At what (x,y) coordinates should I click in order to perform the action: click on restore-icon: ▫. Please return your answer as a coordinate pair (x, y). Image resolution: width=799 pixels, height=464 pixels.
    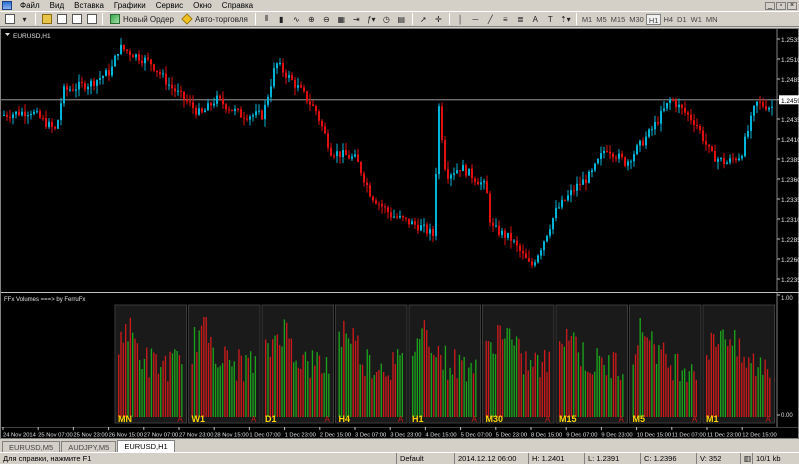
    Looking at the image, I should click on (781, 5).